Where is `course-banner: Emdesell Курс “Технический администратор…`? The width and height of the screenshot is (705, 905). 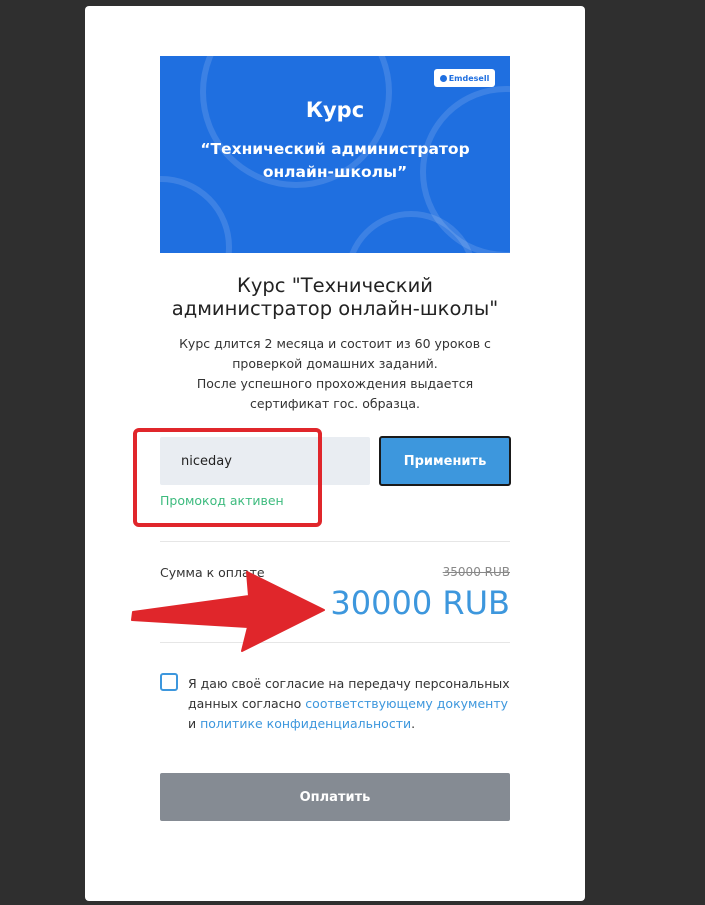 course-banner: Emdesell Курс “Технический администратор… is located at coordinates (335, 154).